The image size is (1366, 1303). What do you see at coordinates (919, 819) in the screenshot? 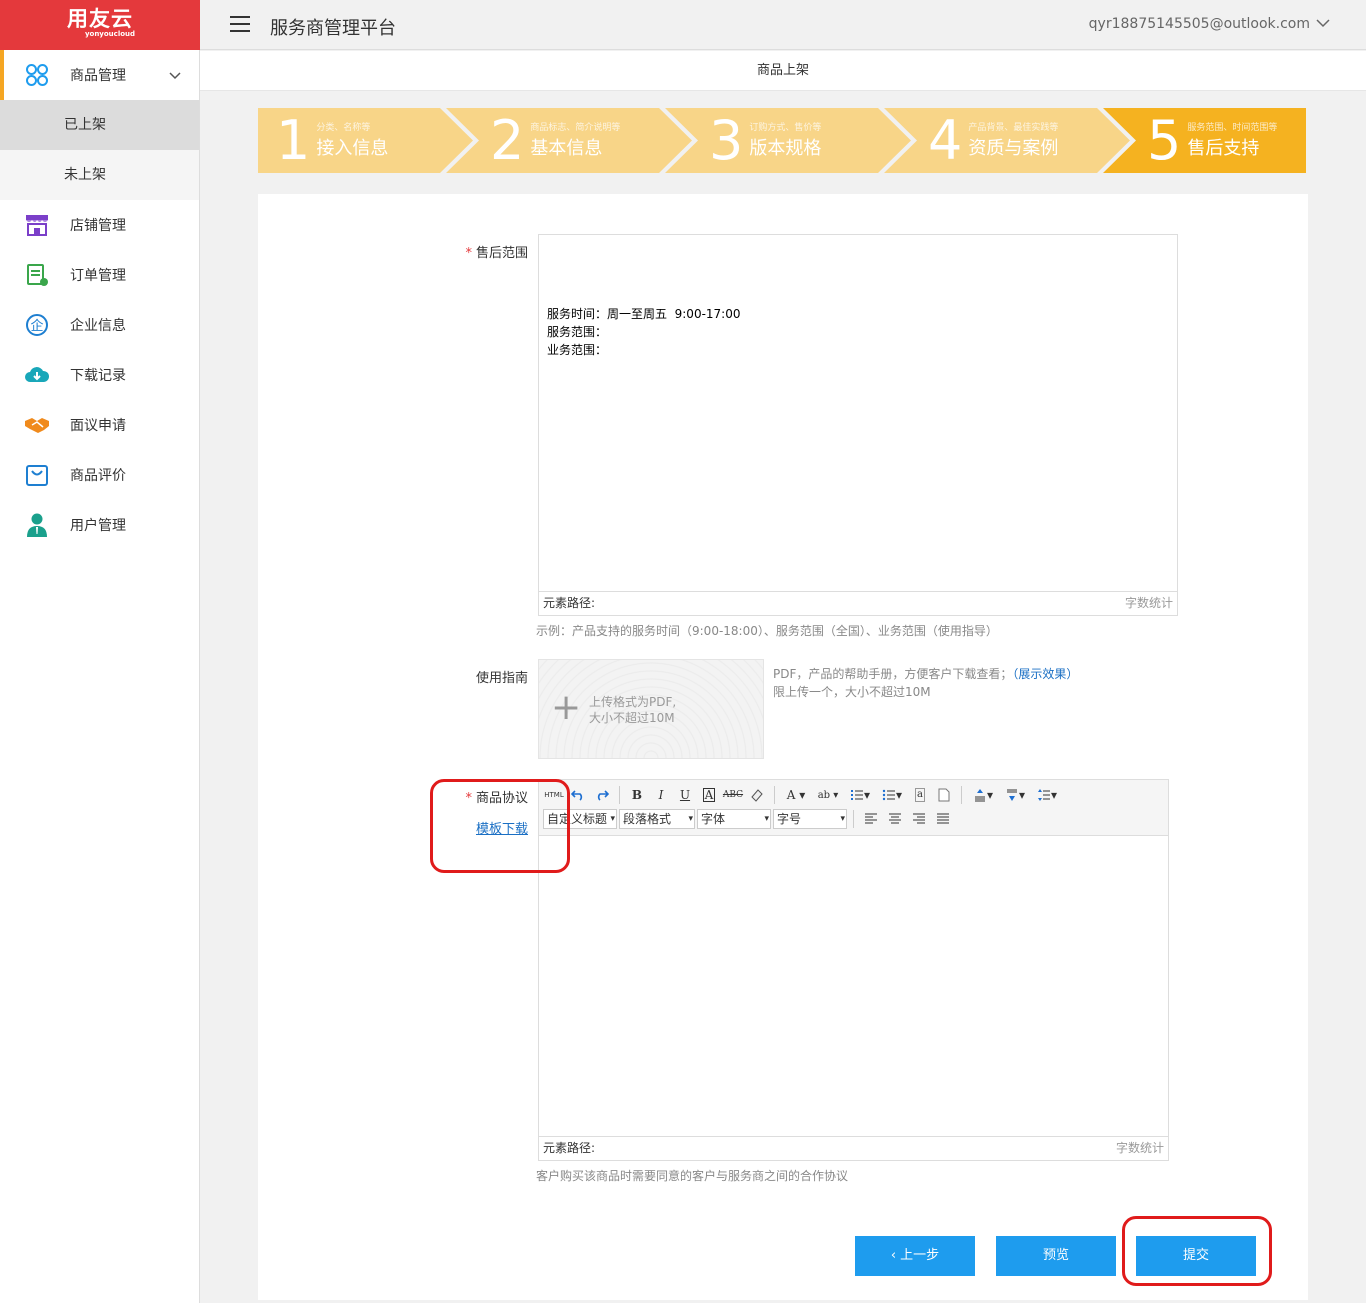
I see `align-right-icon` at bounding box center [919, 819].